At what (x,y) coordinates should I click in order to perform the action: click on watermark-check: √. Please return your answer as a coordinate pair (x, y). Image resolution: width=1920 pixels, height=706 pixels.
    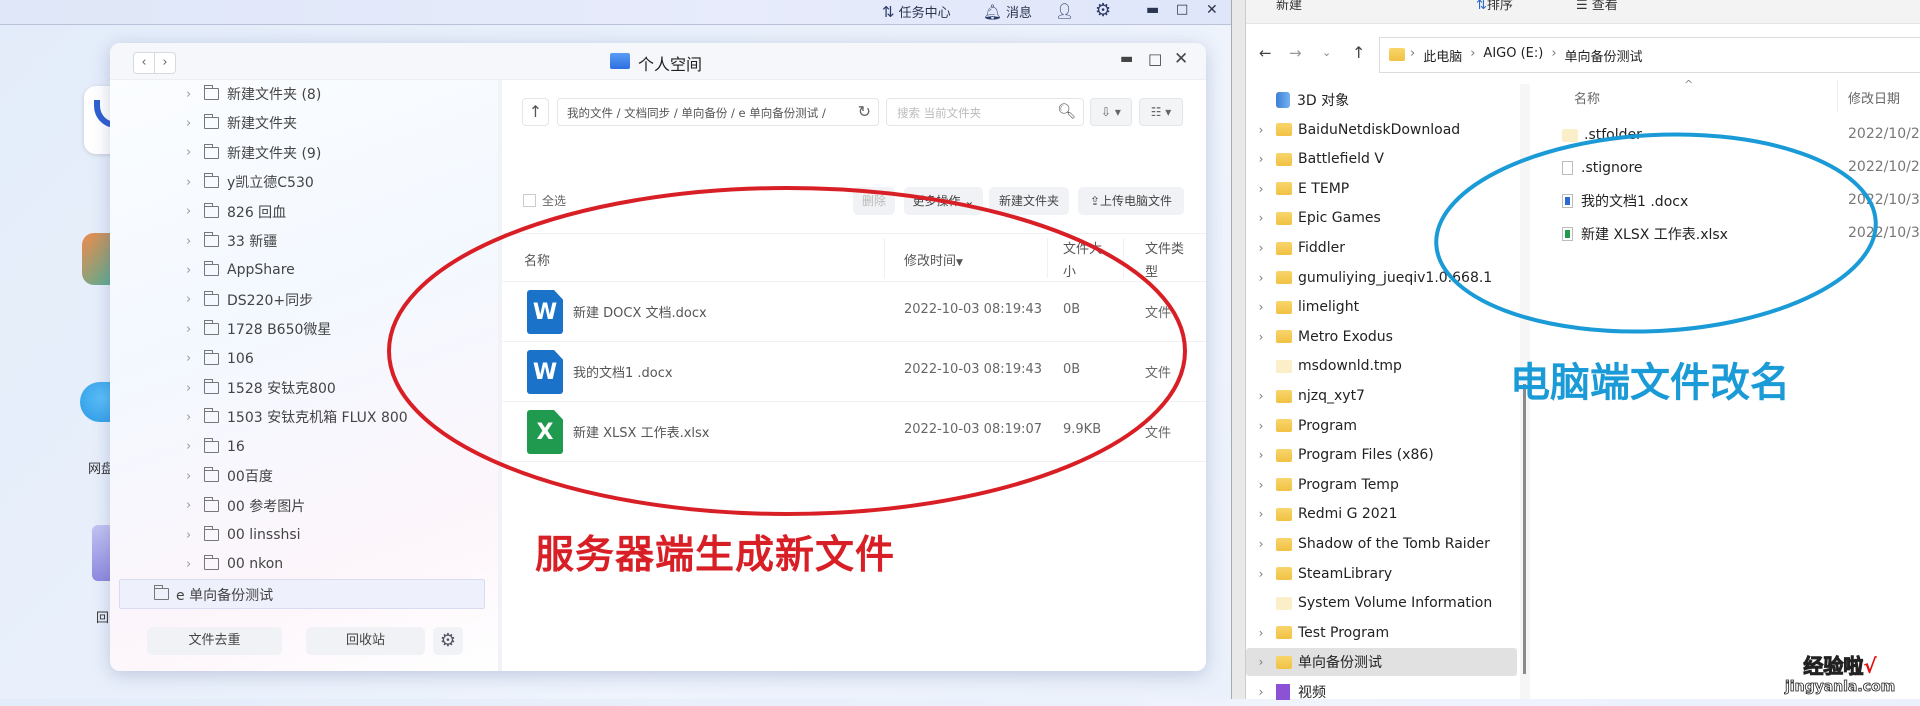
    Looking at the image, I should click on (1870, 666).